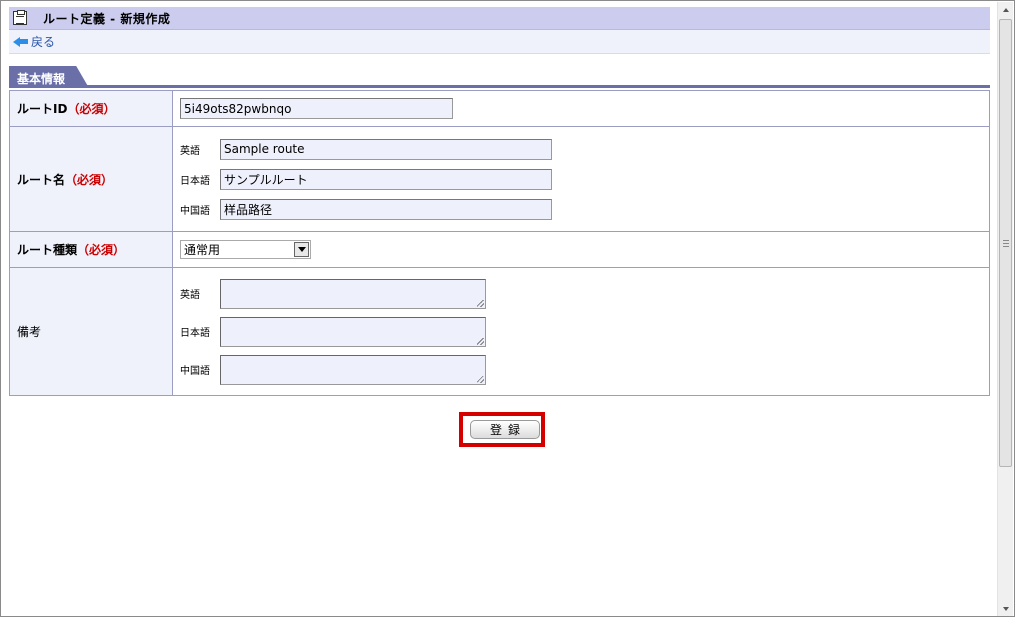 The image size is (1015, 617). Describe the element at coordinates (195, 211) in the screenshot. I see `route-name-zh-lang: 中国語` at that location.